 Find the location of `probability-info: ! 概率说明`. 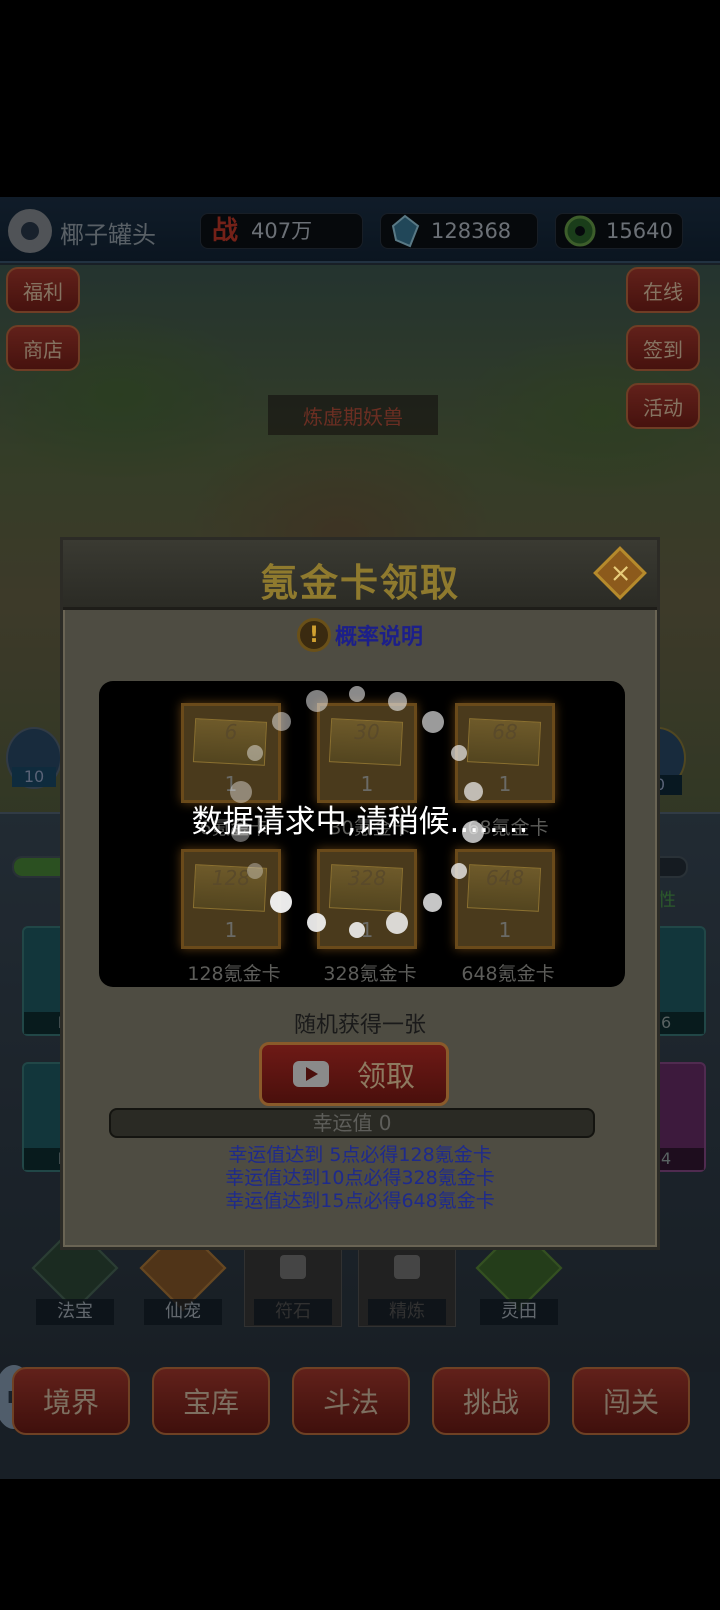

probability-info: ! 概率说明 is located at coordinates (360, 635).